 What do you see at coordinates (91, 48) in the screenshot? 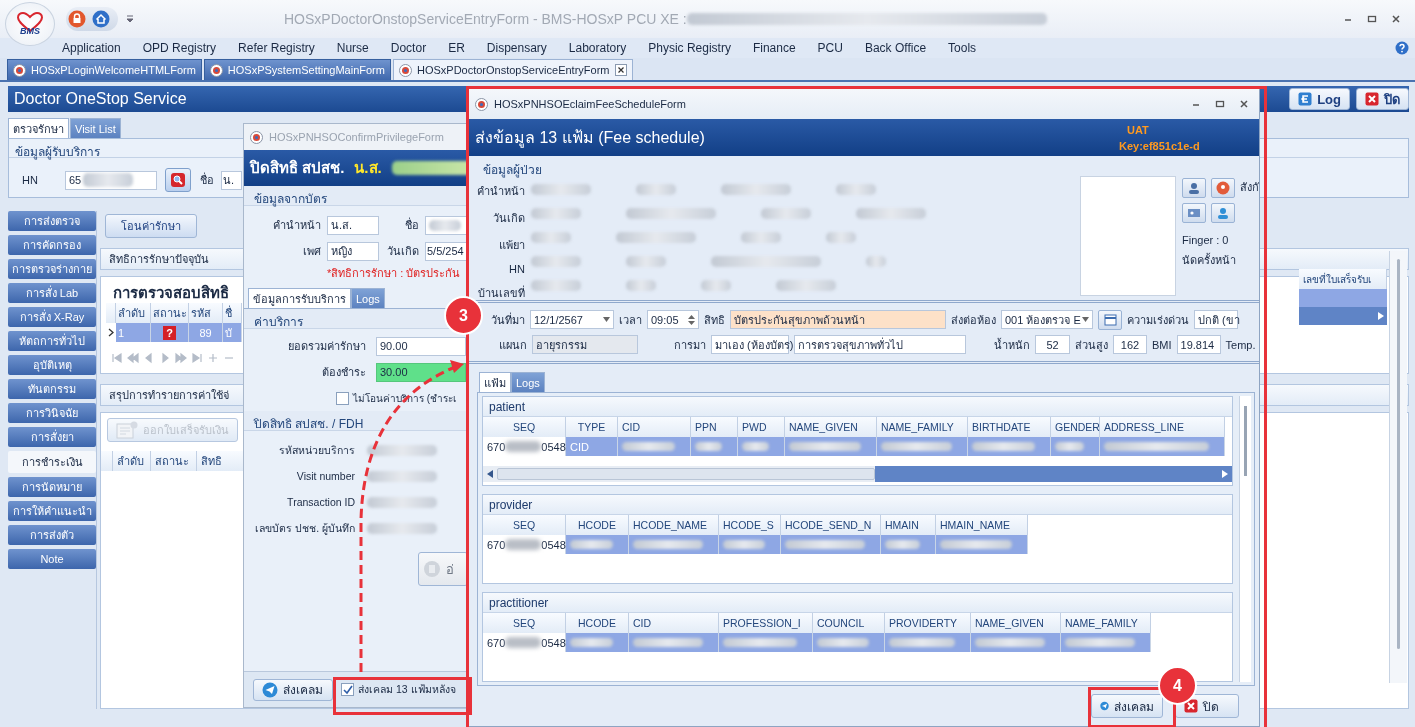
I see `menu-item: Application` at bounding box center [91, 48].